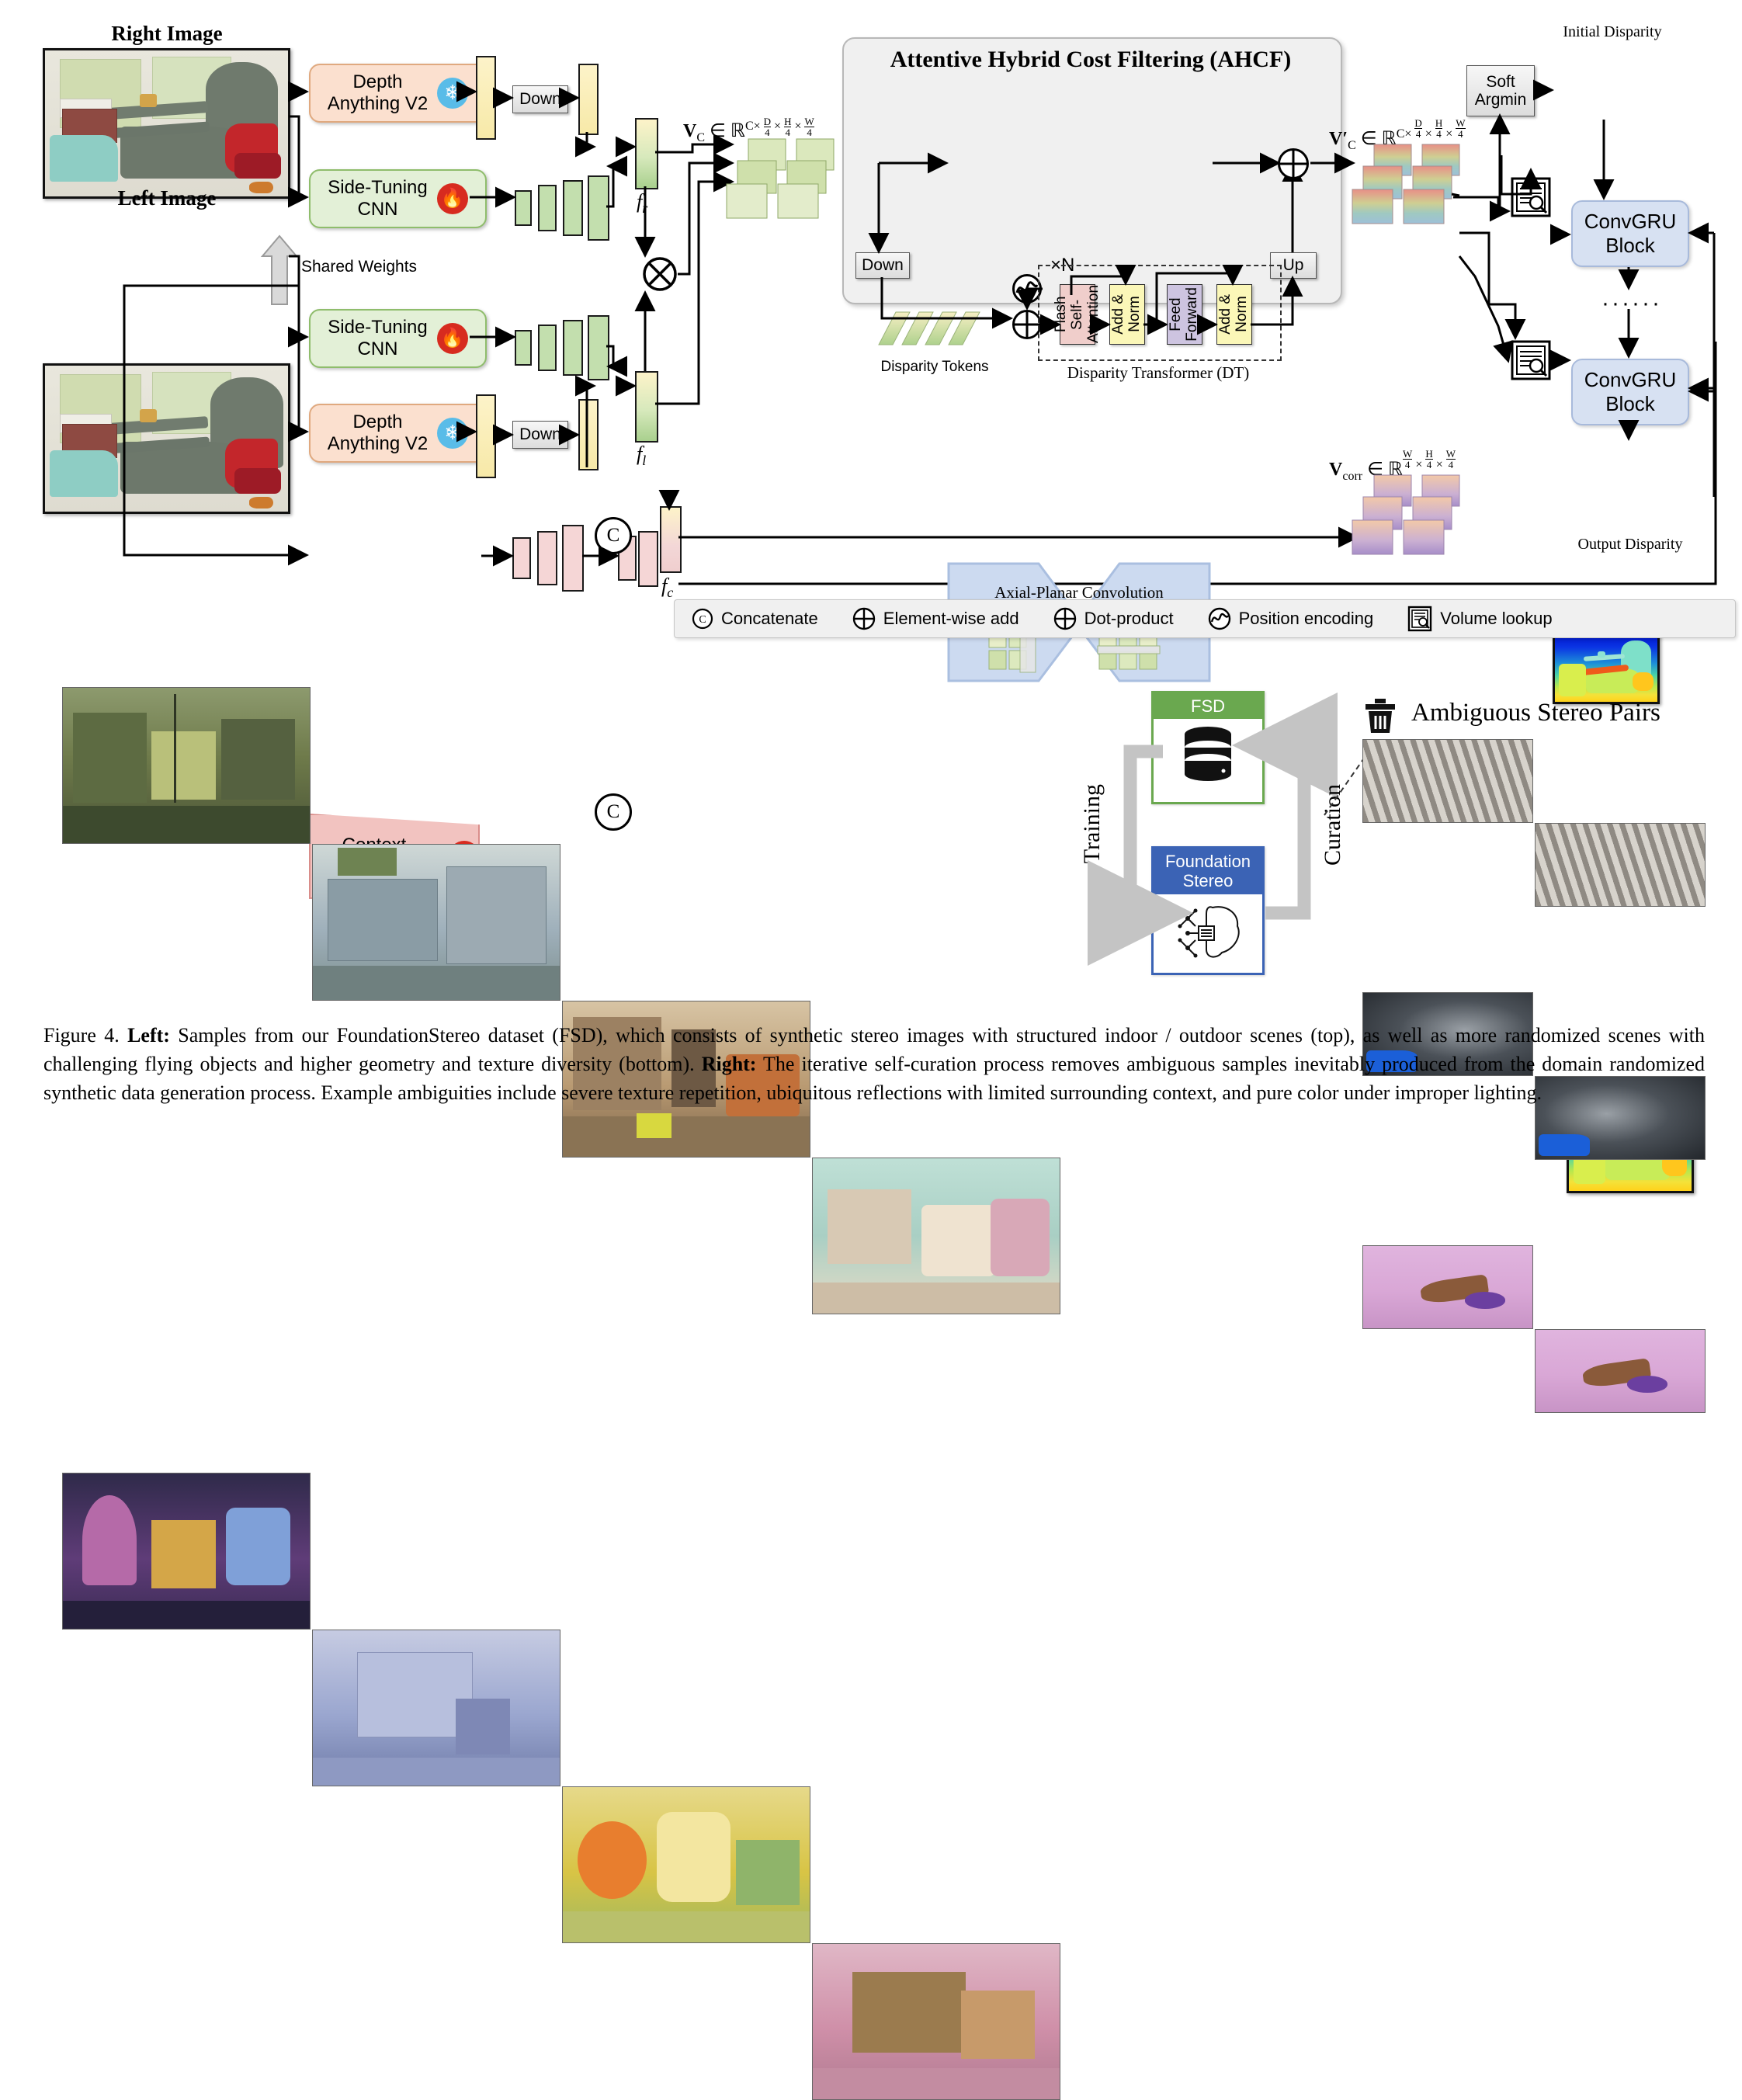 The image size is (1742, 2100). What do you see at coordinates (686, 1864) in the screenshot?
I see `sample-random-yellow` at bounding box center [686, 1864].